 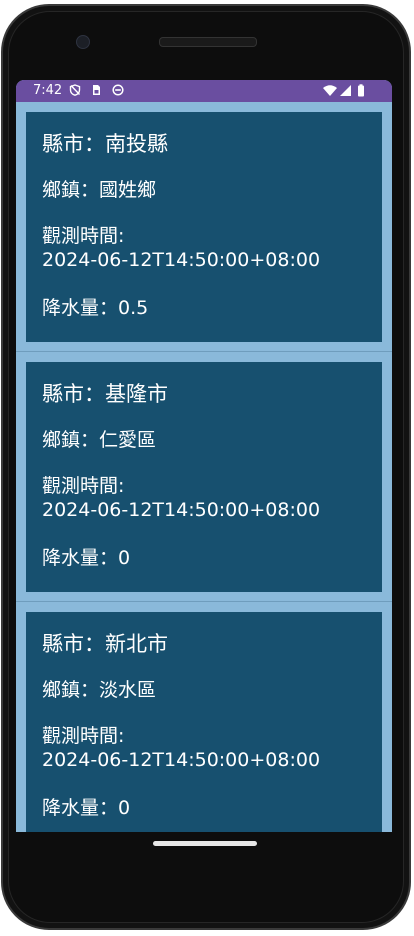 What do you see at coordinates (361, 90) in the screenshot?
I see `battery-icon` at bounding box center [361, 90].